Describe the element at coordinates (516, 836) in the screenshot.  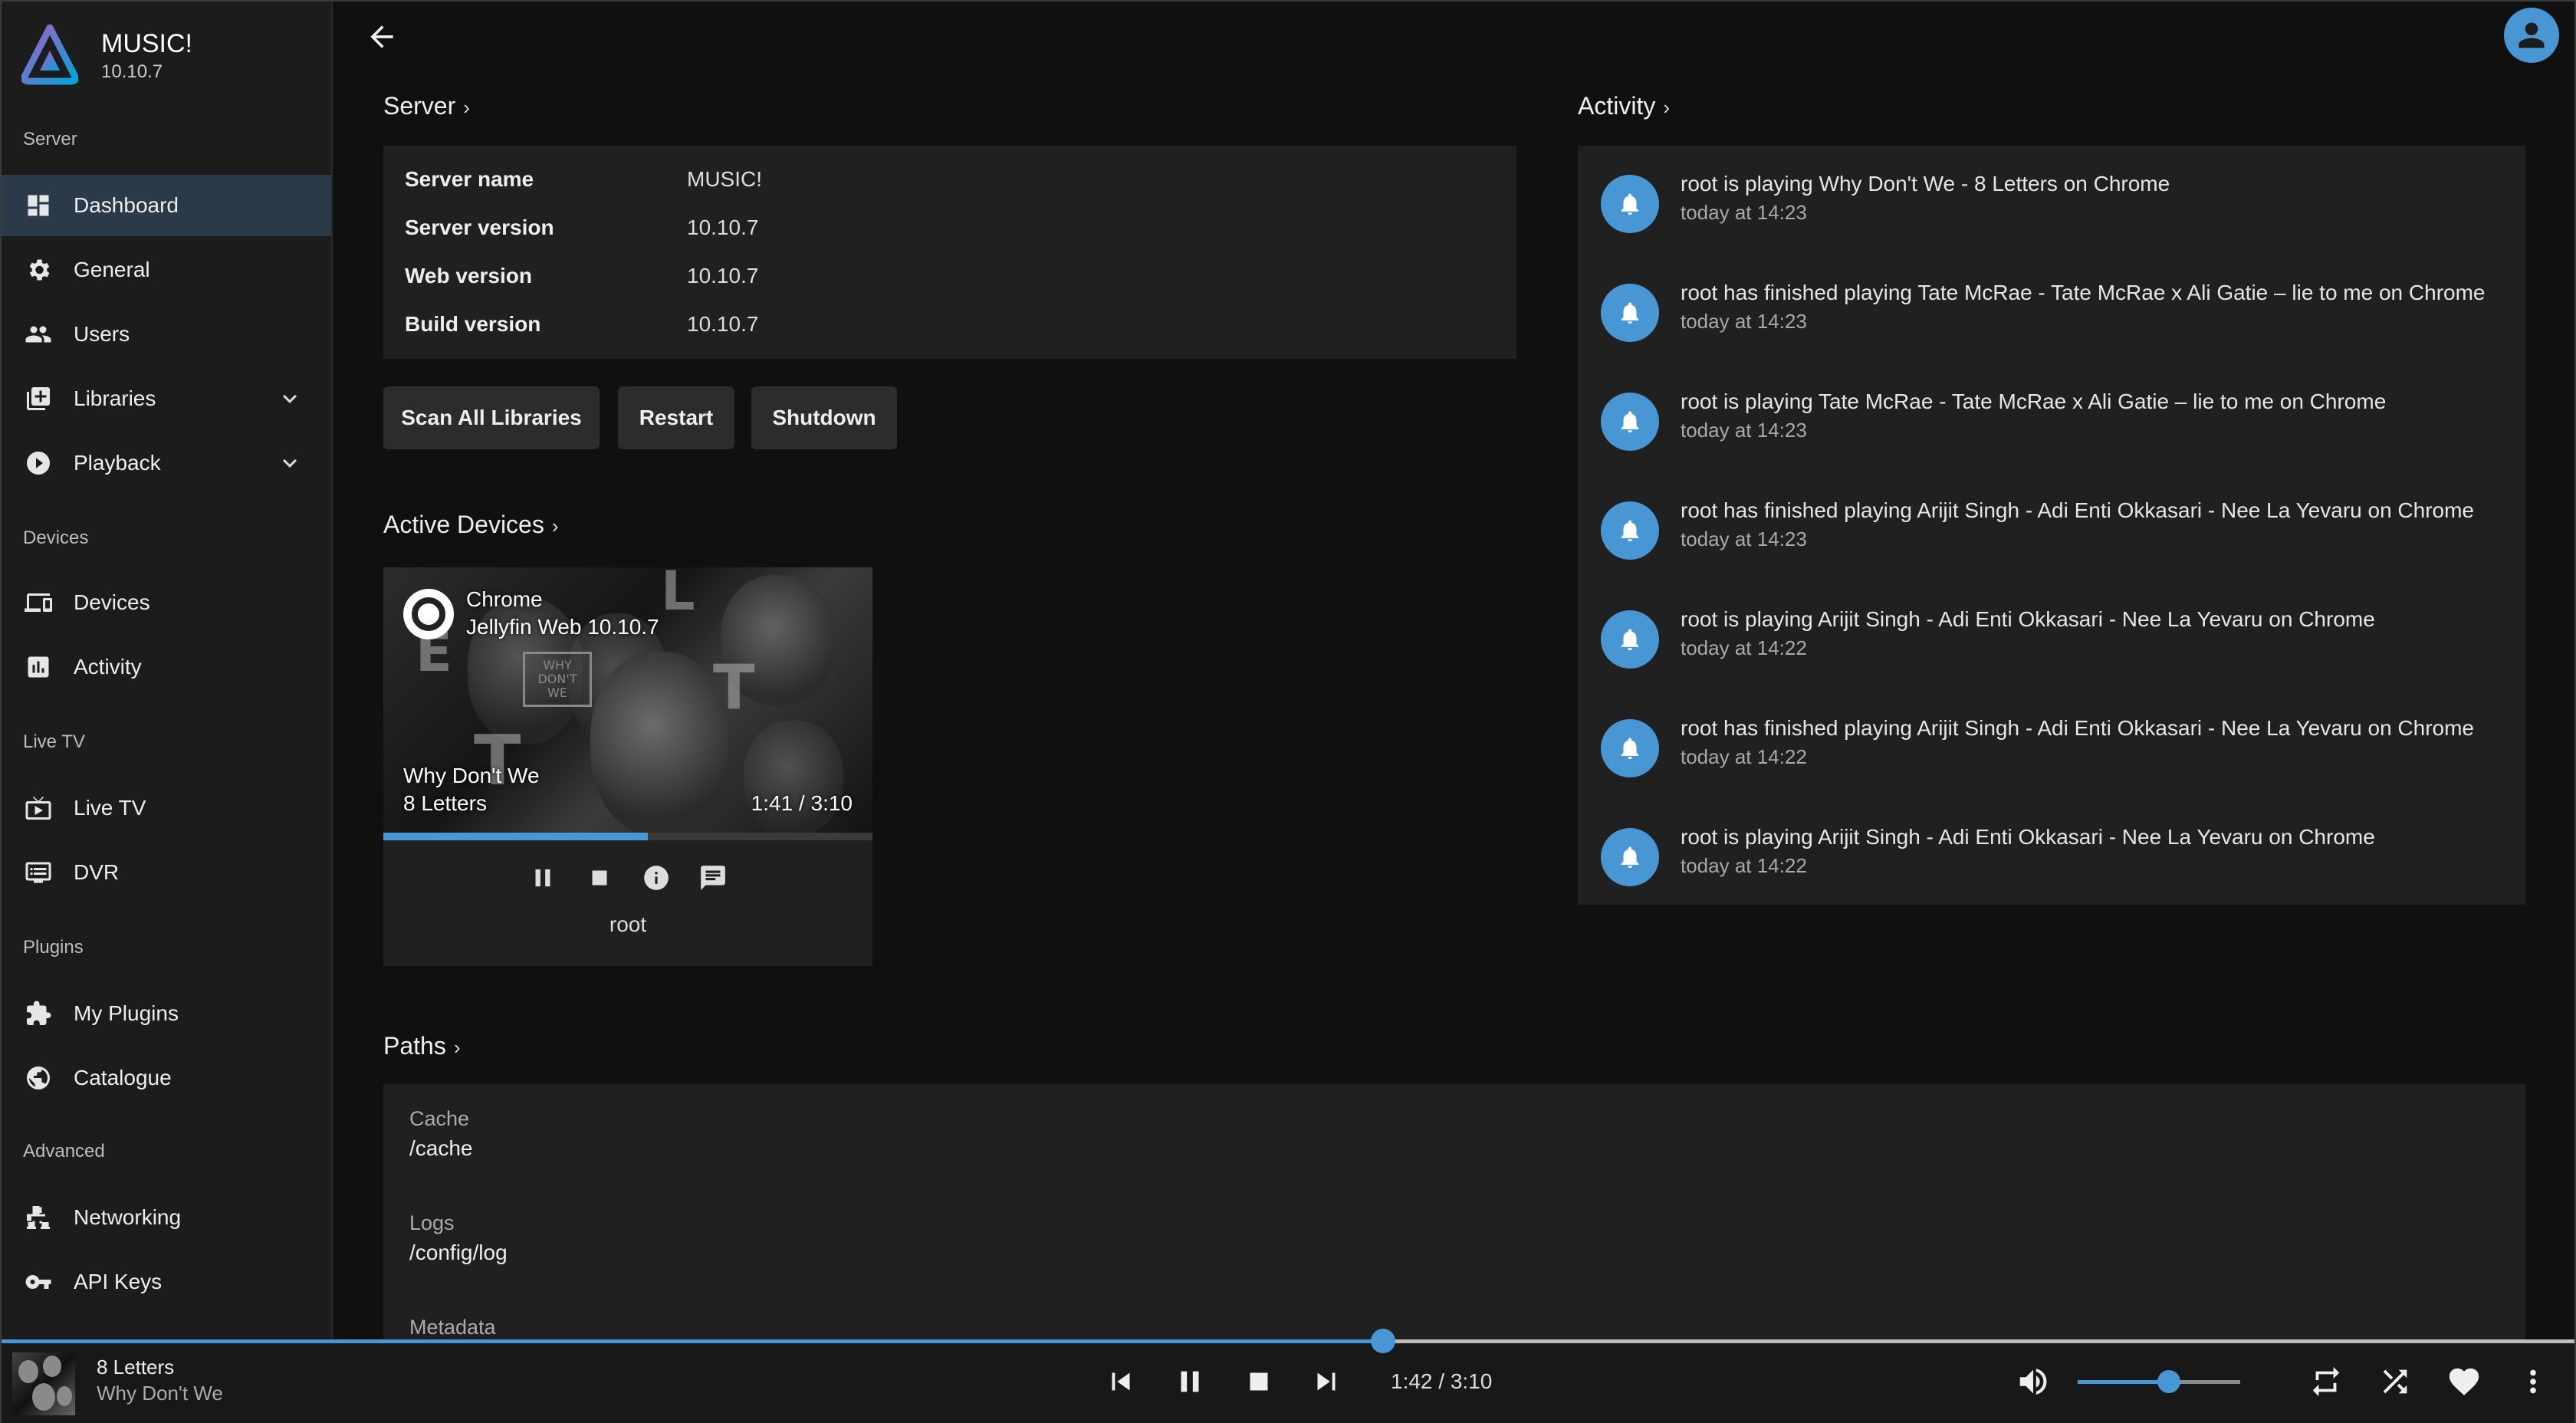
I see `device-progress-fill` at that location.